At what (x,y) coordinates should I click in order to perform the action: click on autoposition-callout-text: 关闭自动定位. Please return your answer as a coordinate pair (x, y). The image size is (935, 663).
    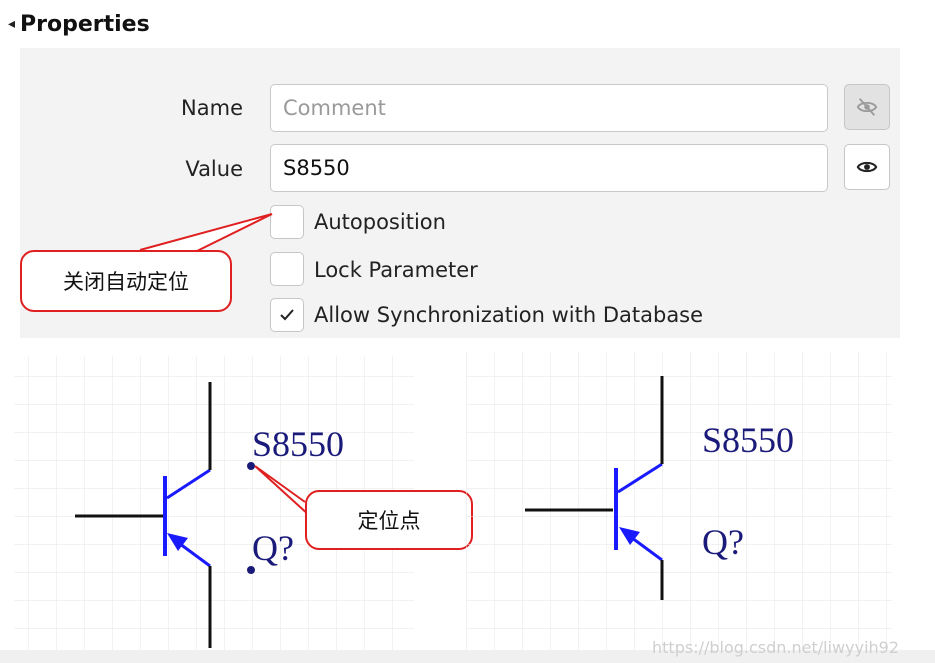
    Looking at the image, I should click on (126, 282).